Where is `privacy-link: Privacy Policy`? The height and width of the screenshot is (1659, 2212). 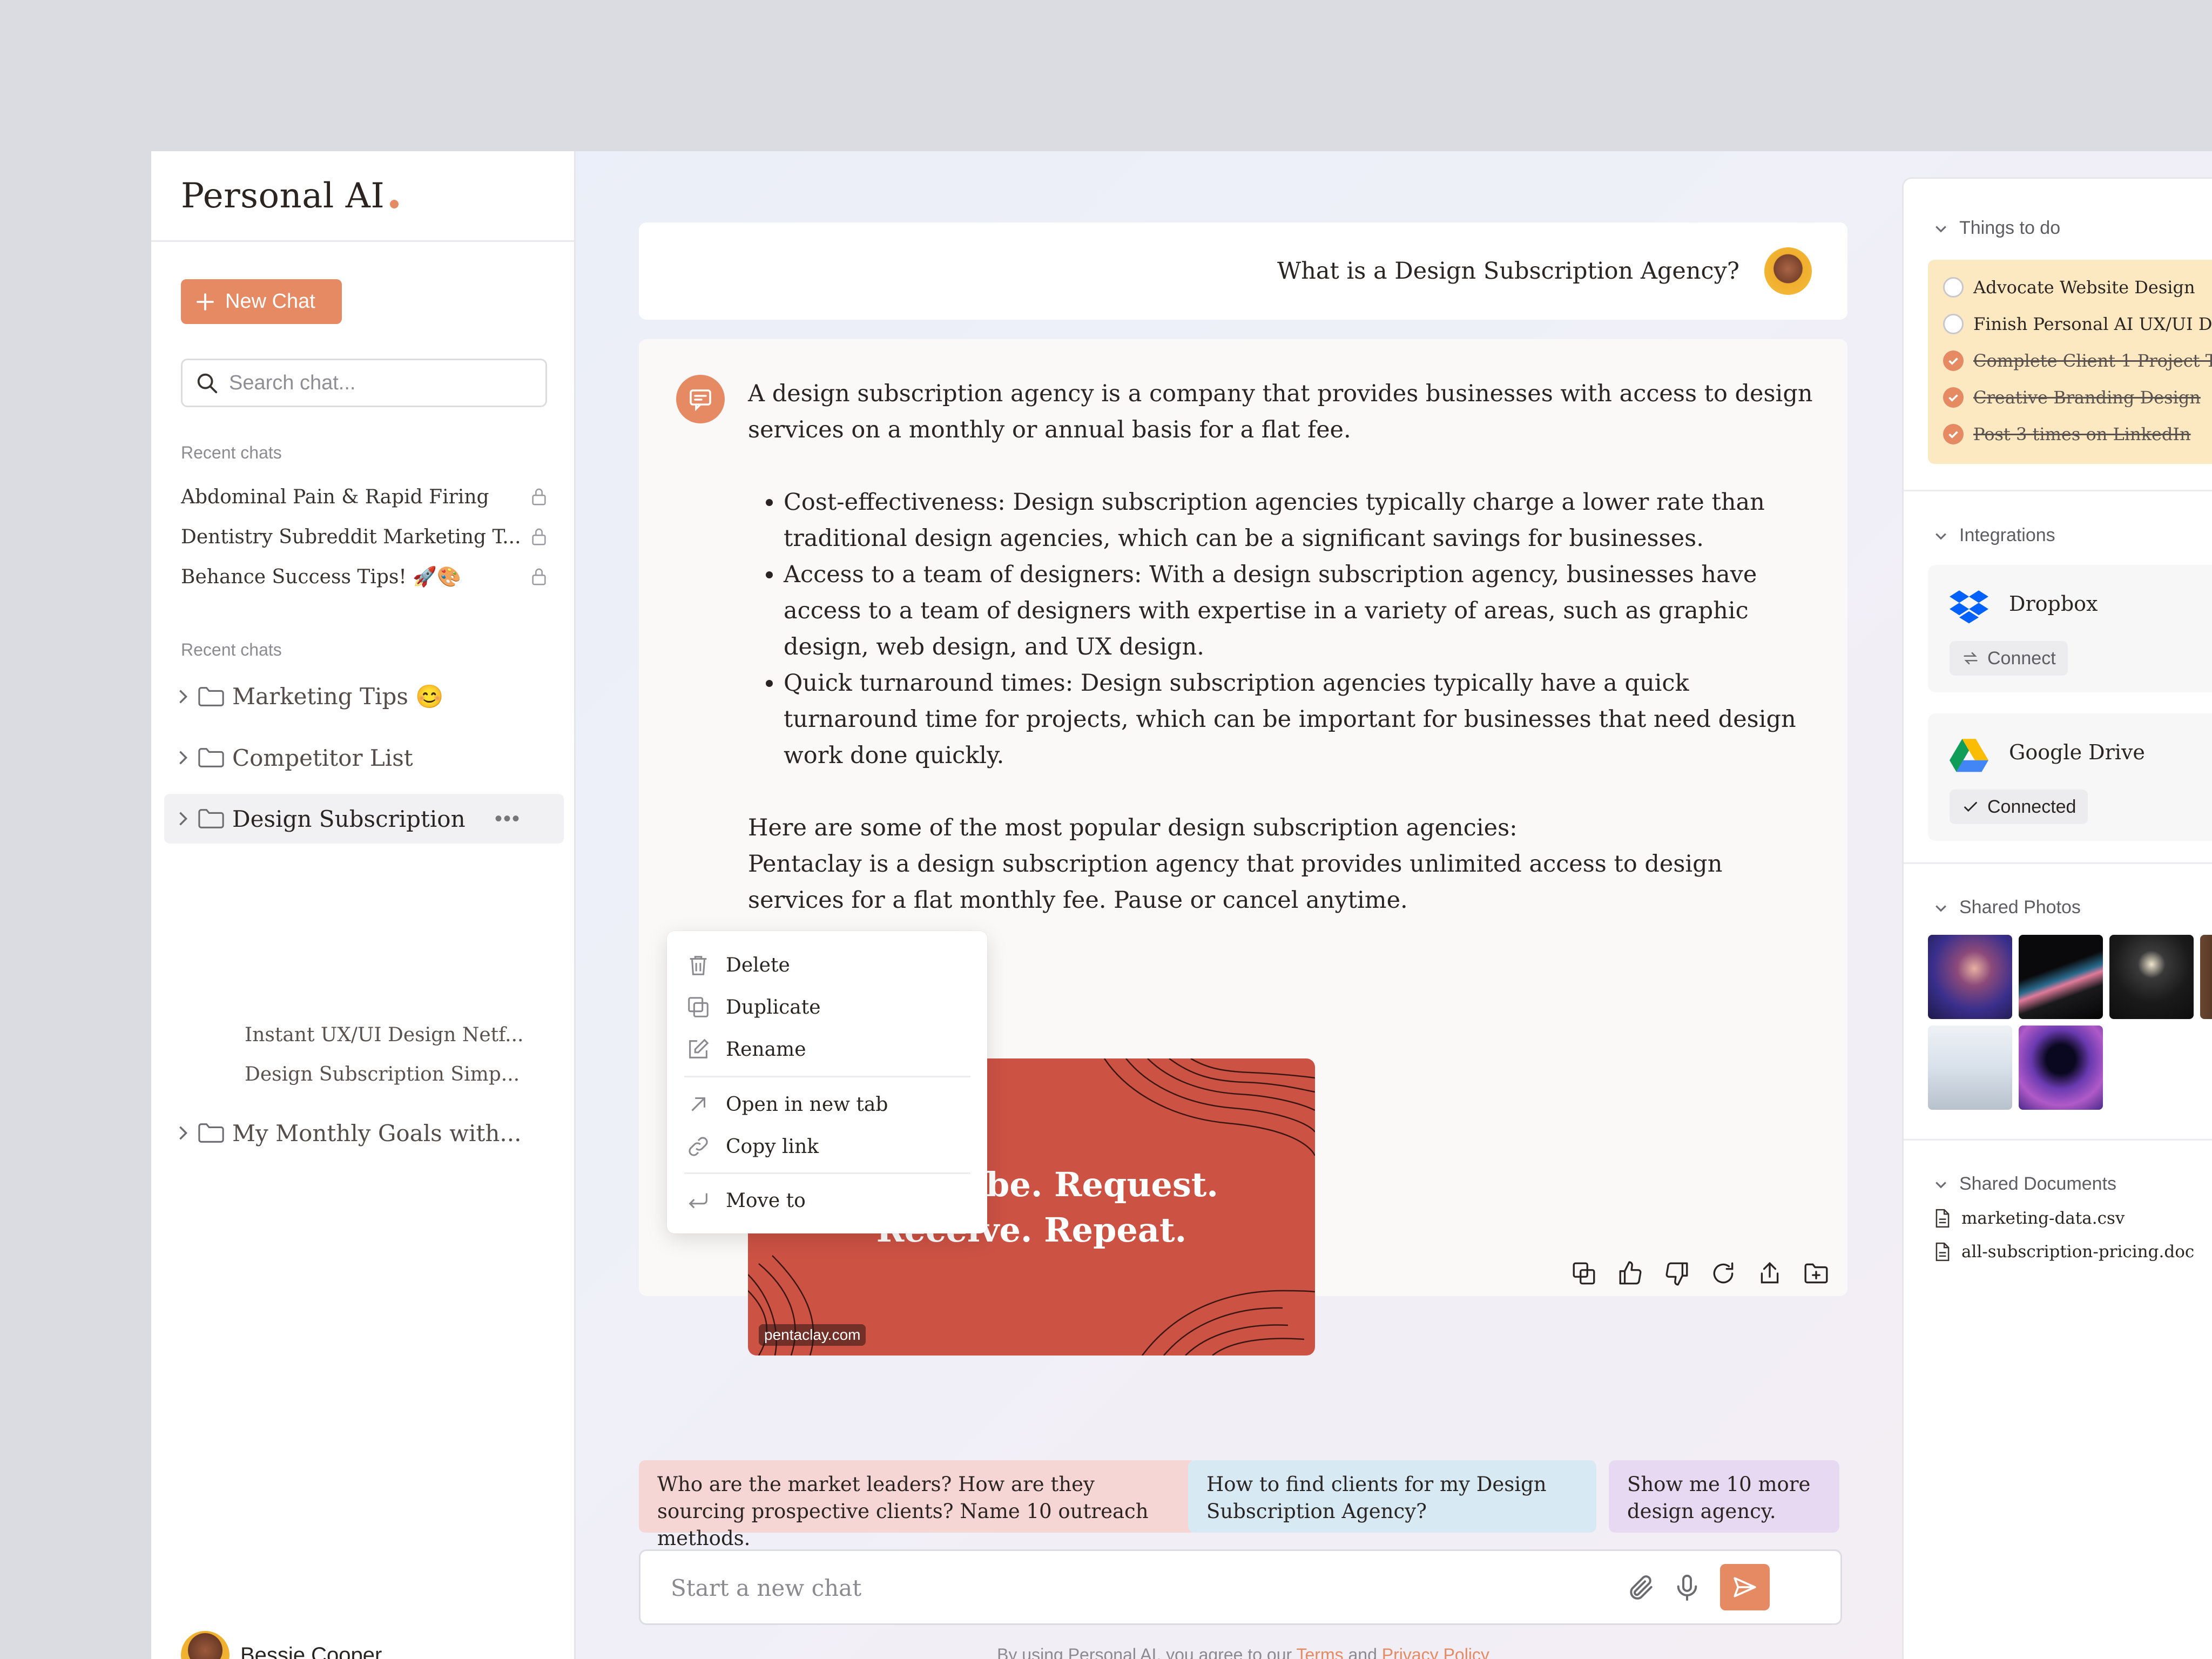
privacy-link: Privacy Policy is located at coordinates (1435, 1652).